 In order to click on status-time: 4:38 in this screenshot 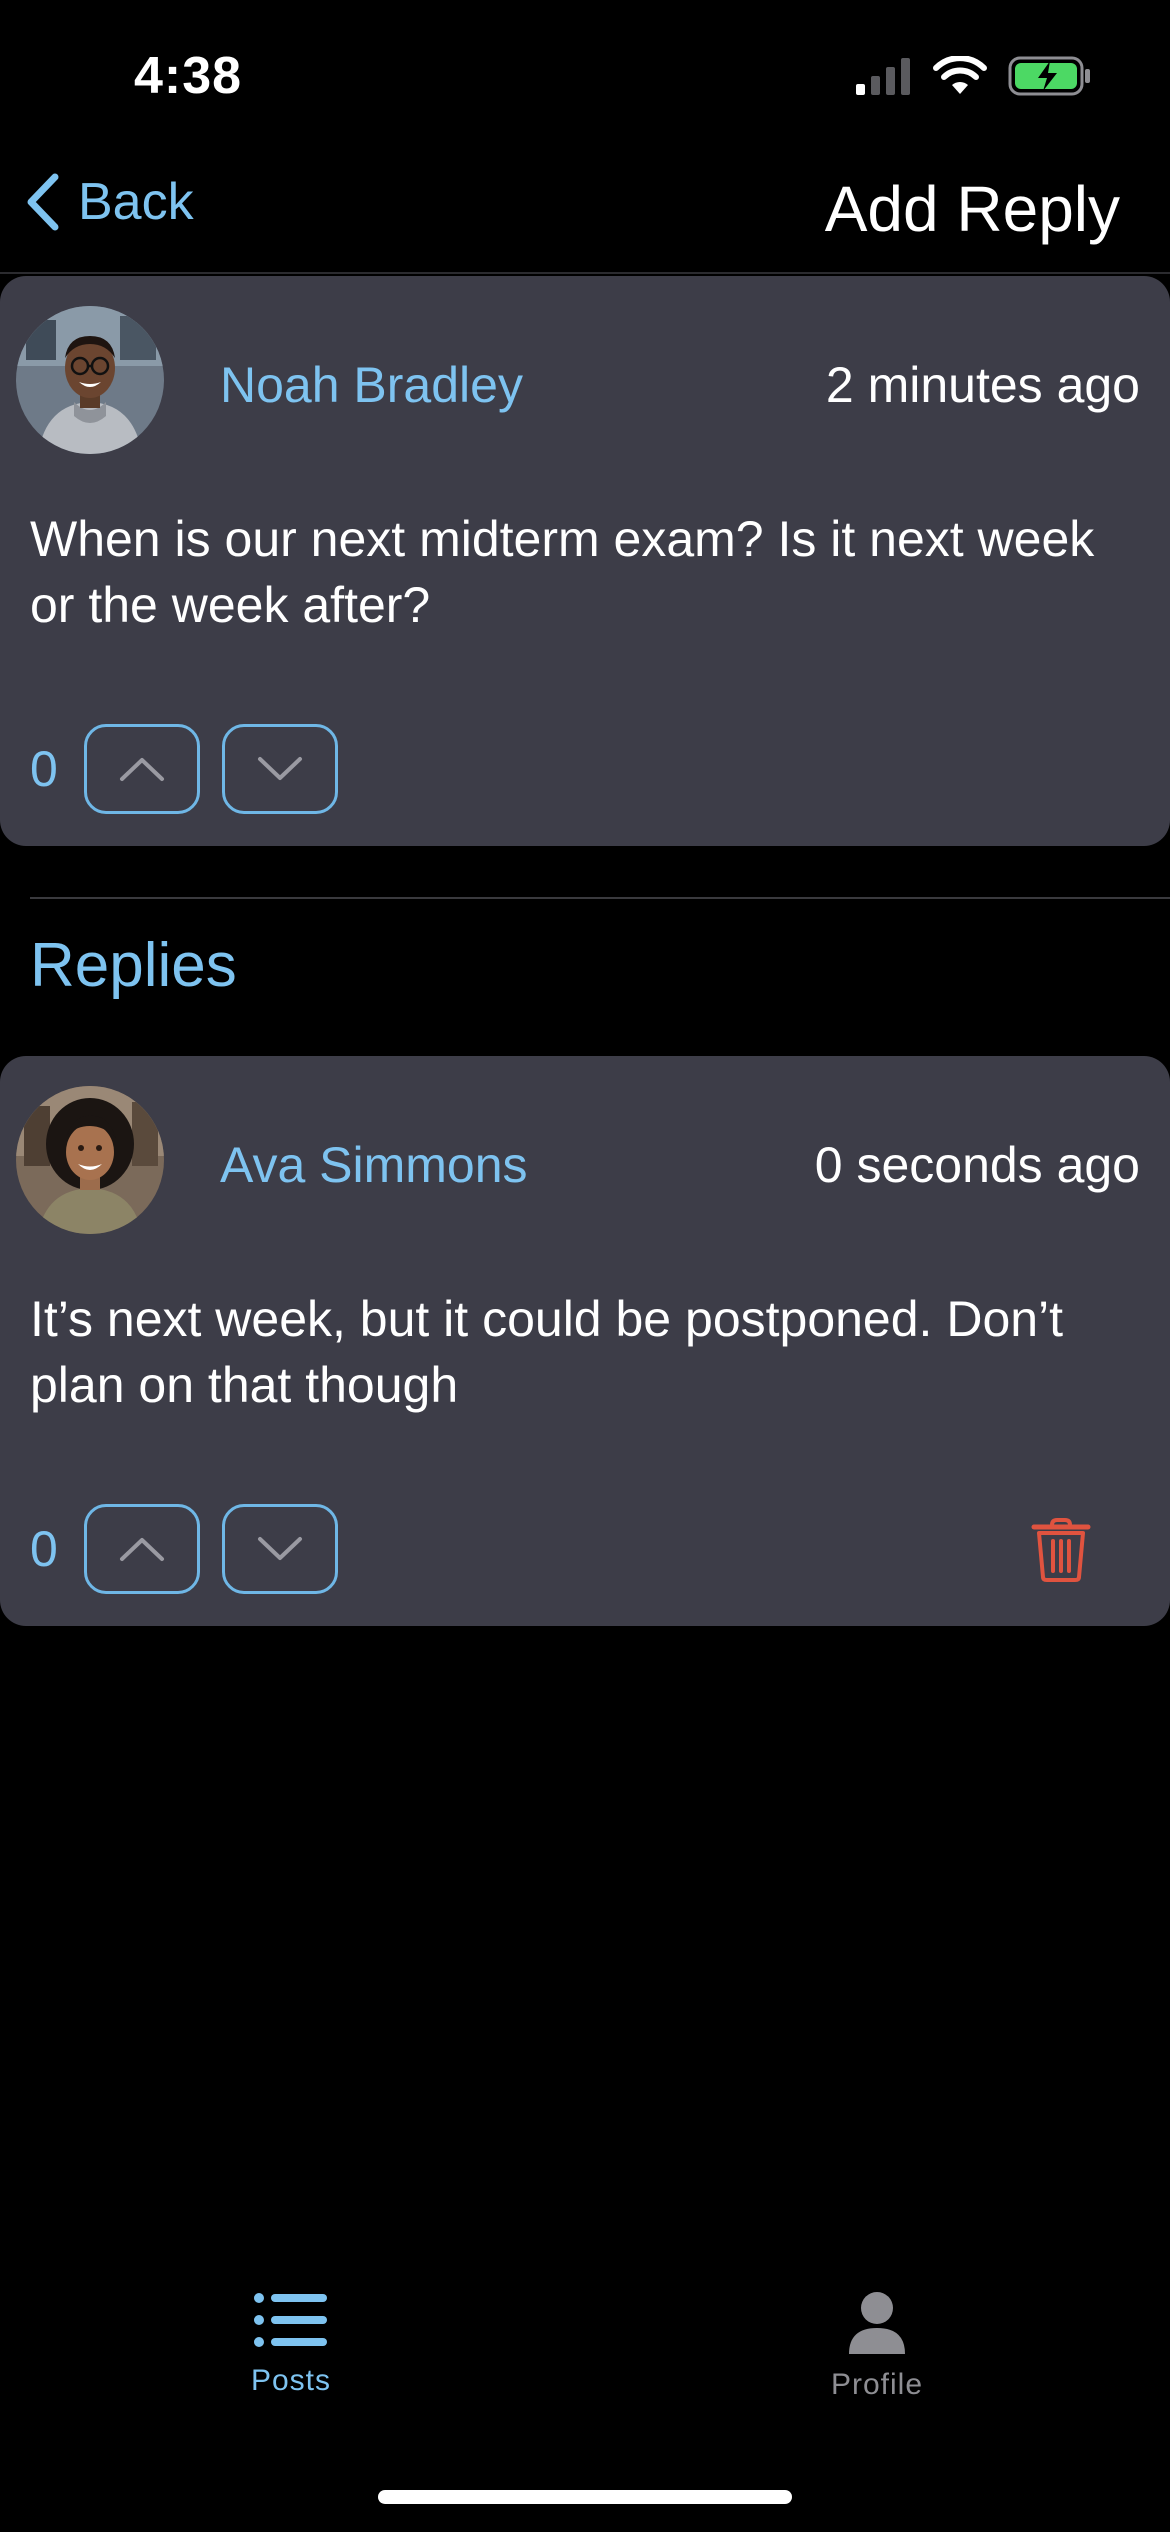, I will do `click(188, 76)`.